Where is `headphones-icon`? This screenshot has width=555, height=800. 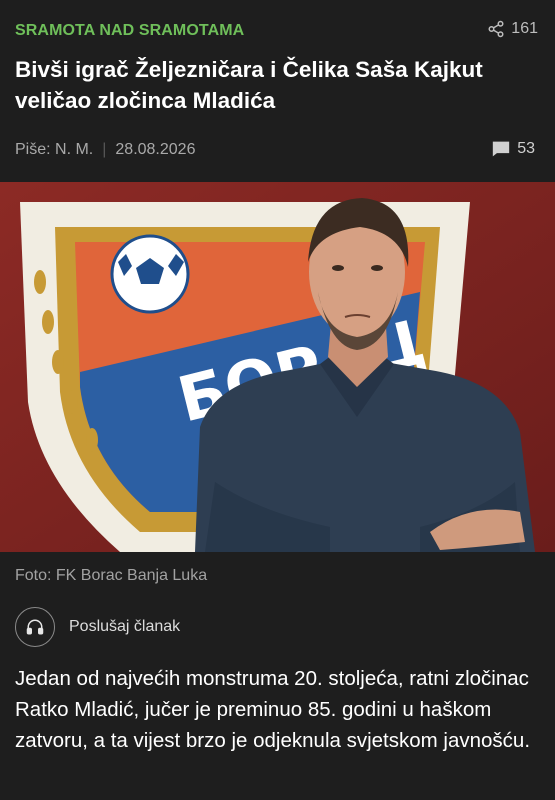
headphones-icon is located at coordinates (35, 627).